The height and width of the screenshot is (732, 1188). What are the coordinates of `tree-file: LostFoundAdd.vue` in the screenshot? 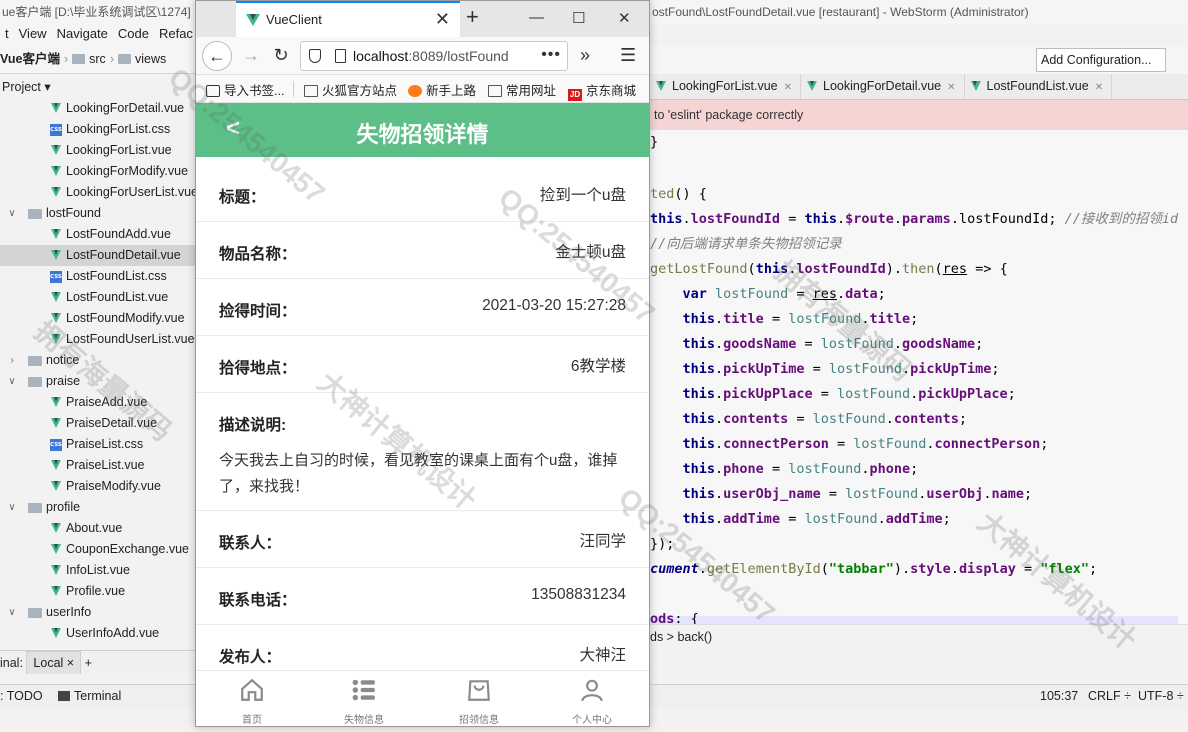 It's located at (98, 234).